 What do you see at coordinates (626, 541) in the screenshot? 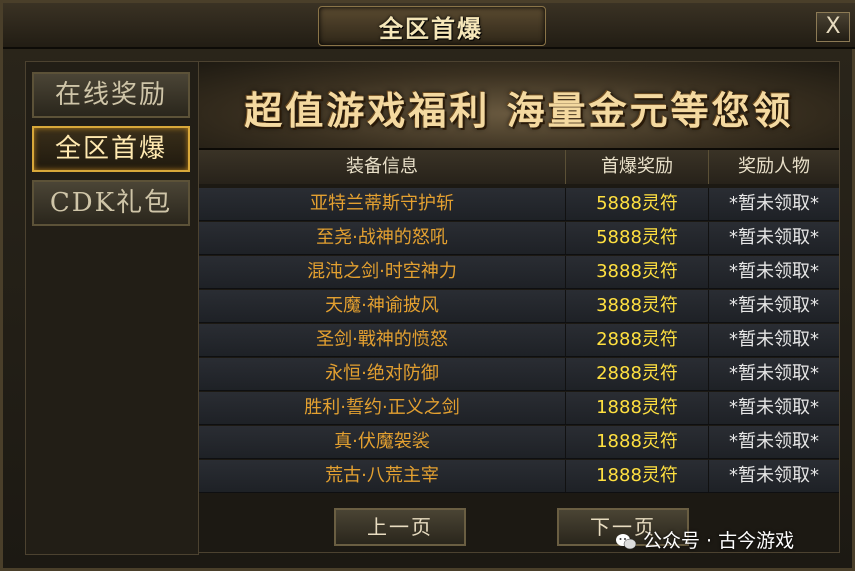
I see `wechat-icon` at bounding box center [626, 541].